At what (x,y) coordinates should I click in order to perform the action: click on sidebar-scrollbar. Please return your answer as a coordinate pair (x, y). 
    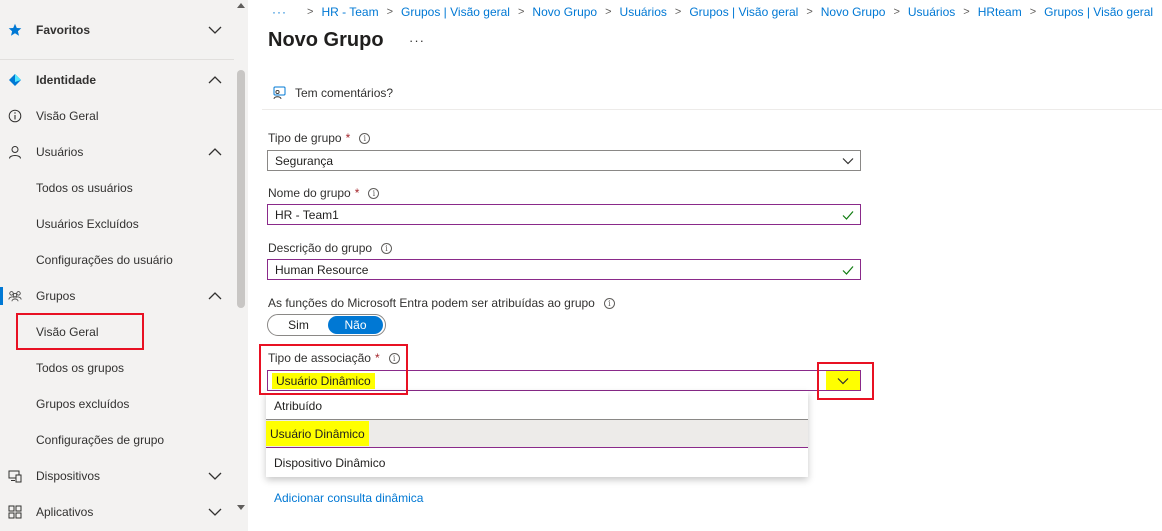
    Looking at the image, I should click on (241, 265).